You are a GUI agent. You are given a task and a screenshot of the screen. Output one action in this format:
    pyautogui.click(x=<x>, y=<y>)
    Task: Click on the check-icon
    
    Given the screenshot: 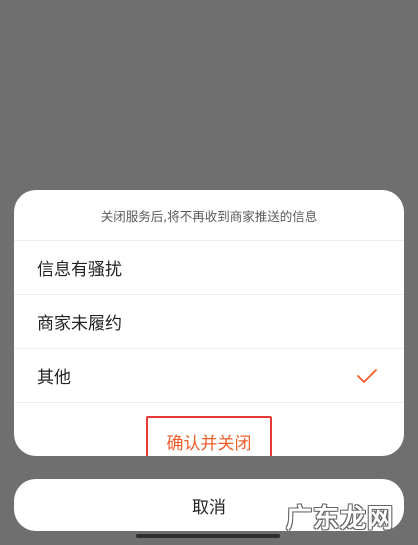 What is the action you would take?
    pyautogui.click(x=367, y=376)
    